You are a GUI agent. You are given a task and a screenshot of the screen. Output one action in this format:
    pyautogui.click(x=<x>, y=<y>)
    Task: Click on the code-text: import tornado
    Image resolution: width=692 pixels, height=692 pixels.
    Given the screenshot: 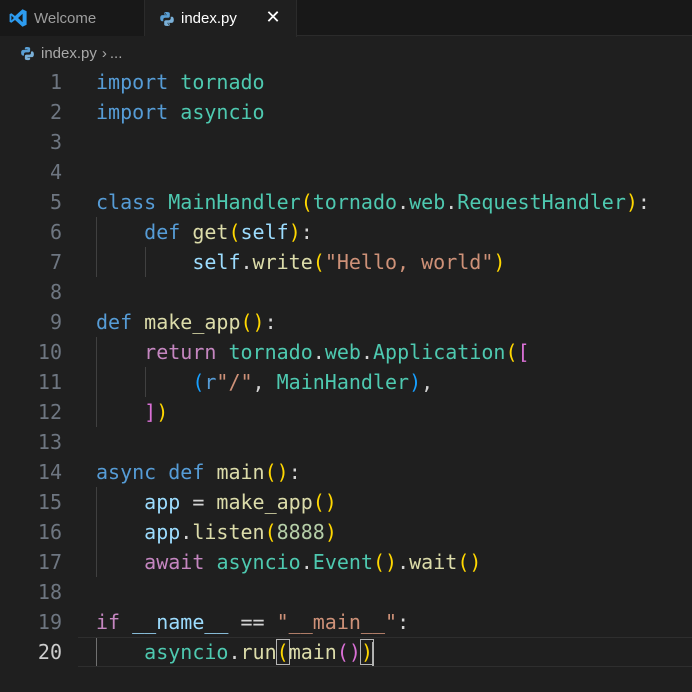 What is the action you would take?
    pyautogui.click(x=180, y=82)
    